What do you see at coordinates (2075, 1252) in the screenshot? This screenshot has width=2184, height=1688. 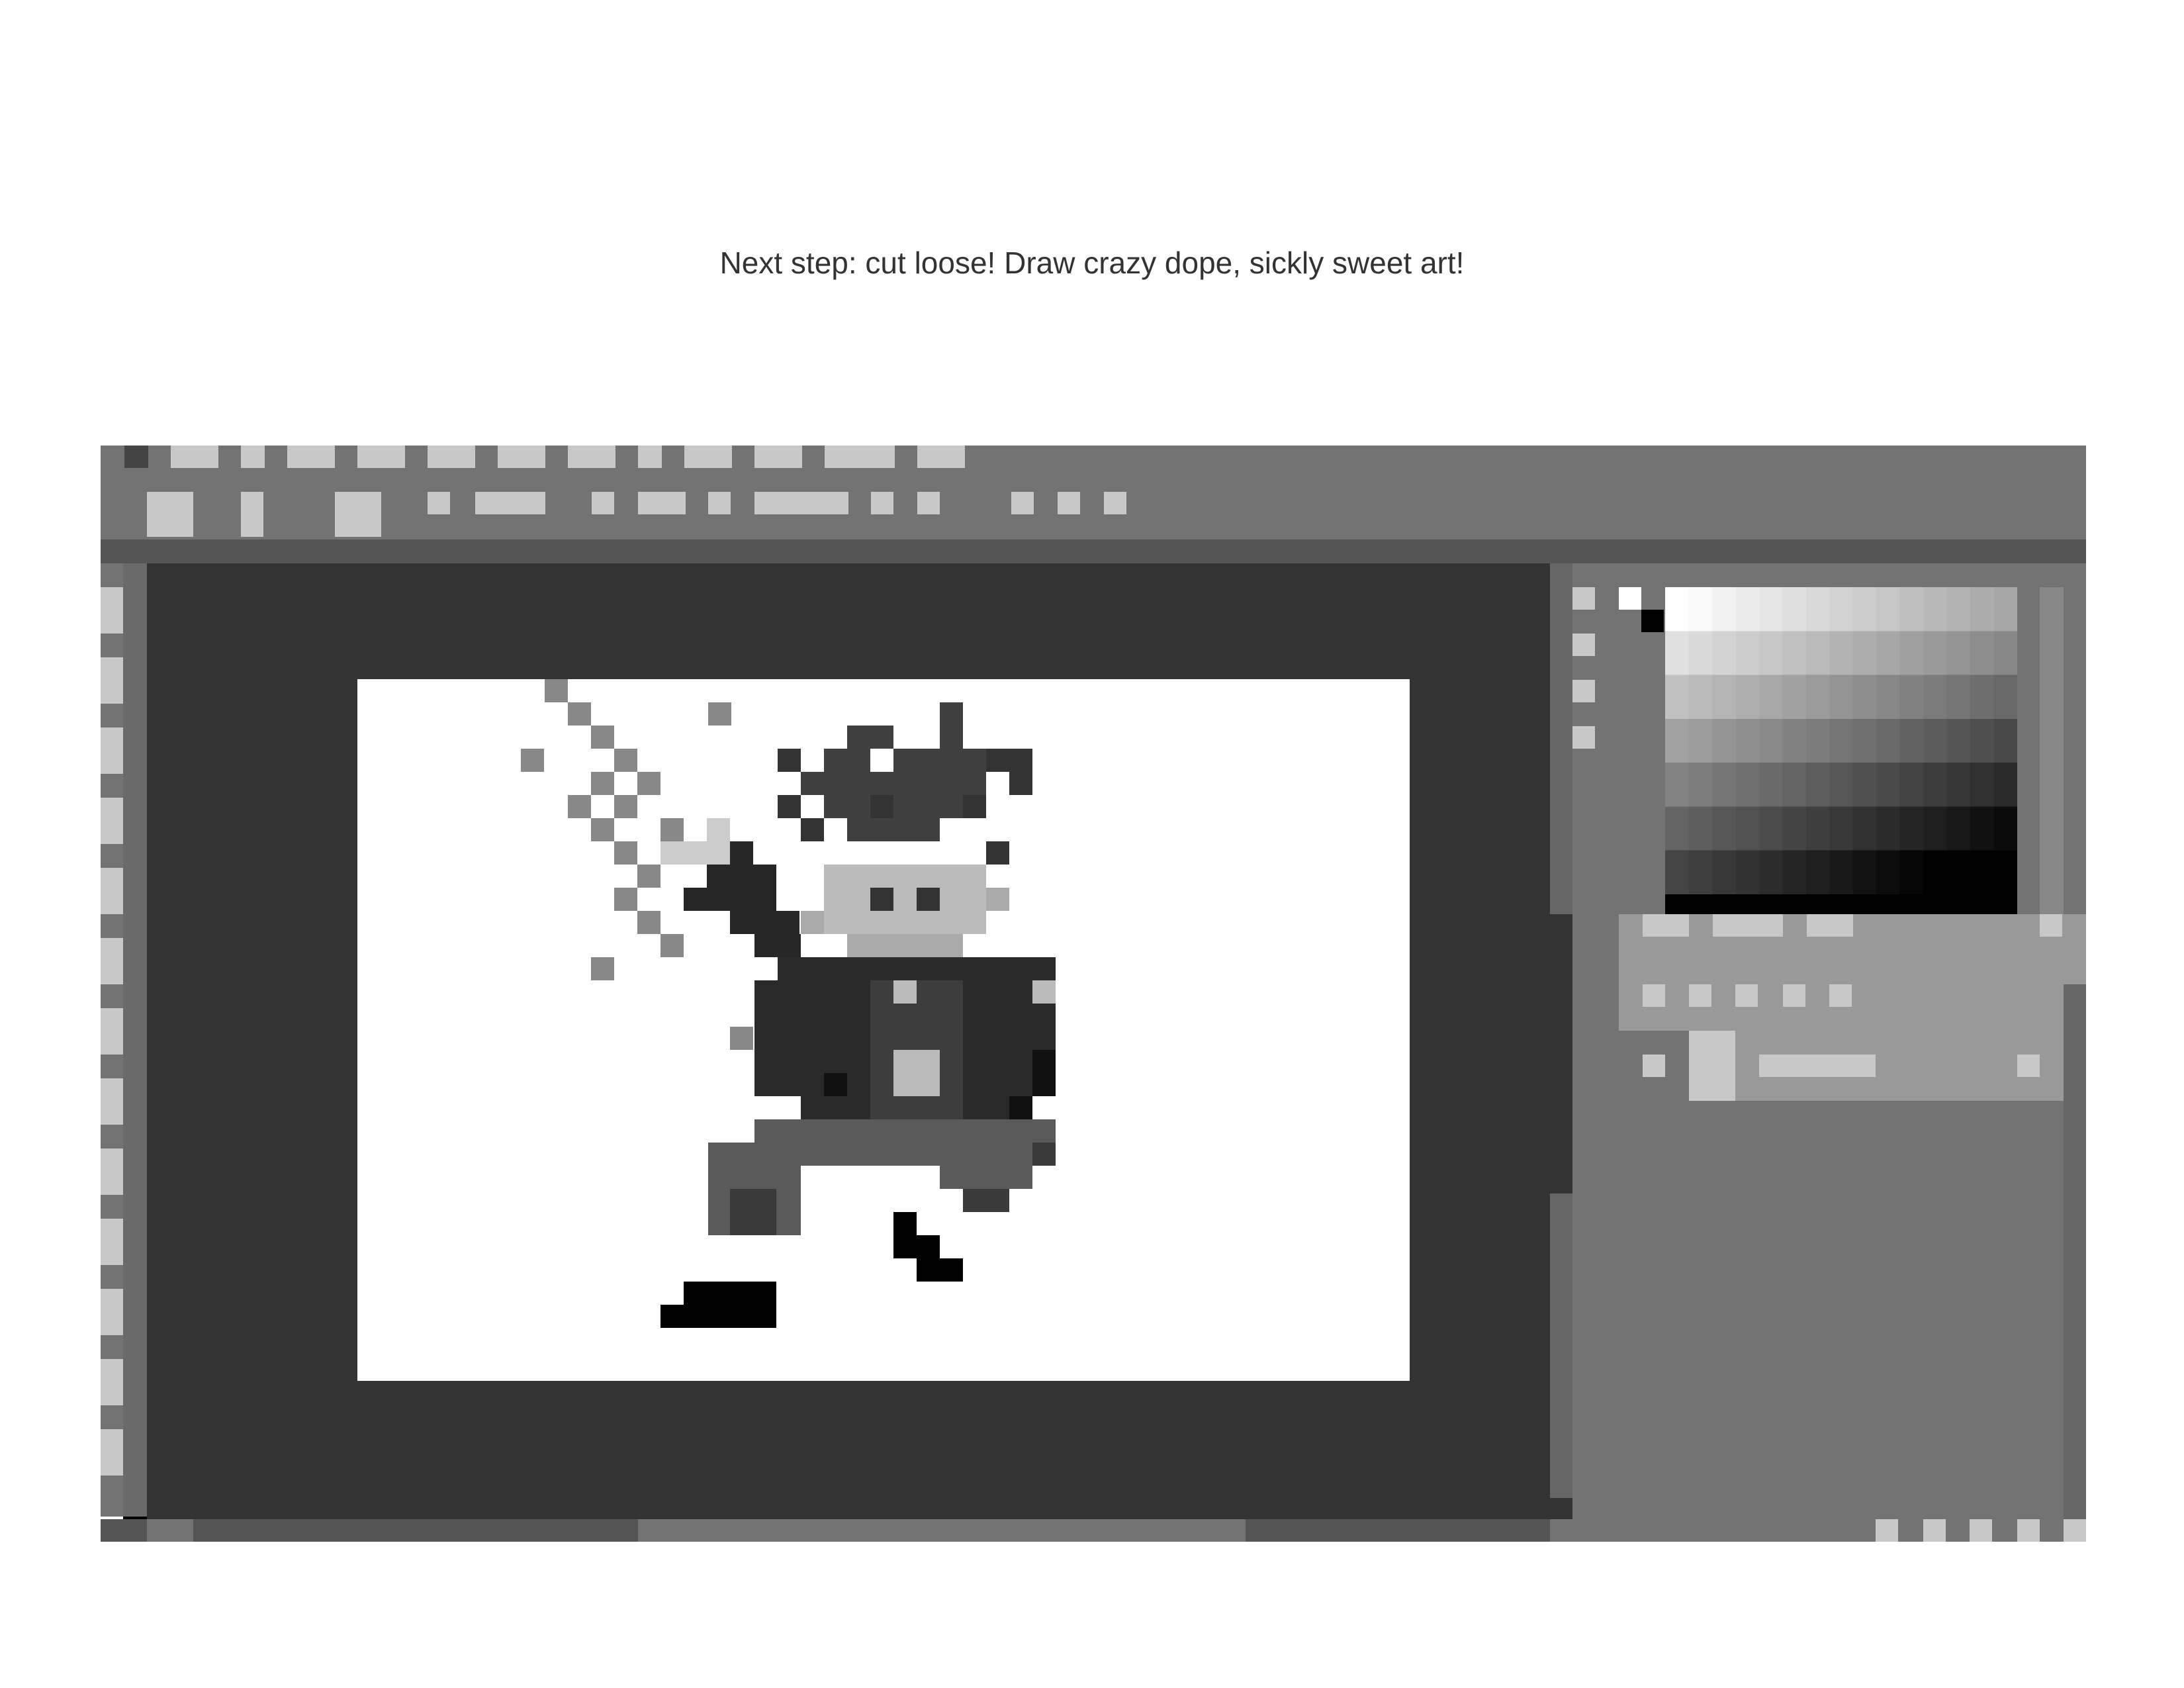 I see `layers-scrollbar` at bounding box center [2075, 1252].